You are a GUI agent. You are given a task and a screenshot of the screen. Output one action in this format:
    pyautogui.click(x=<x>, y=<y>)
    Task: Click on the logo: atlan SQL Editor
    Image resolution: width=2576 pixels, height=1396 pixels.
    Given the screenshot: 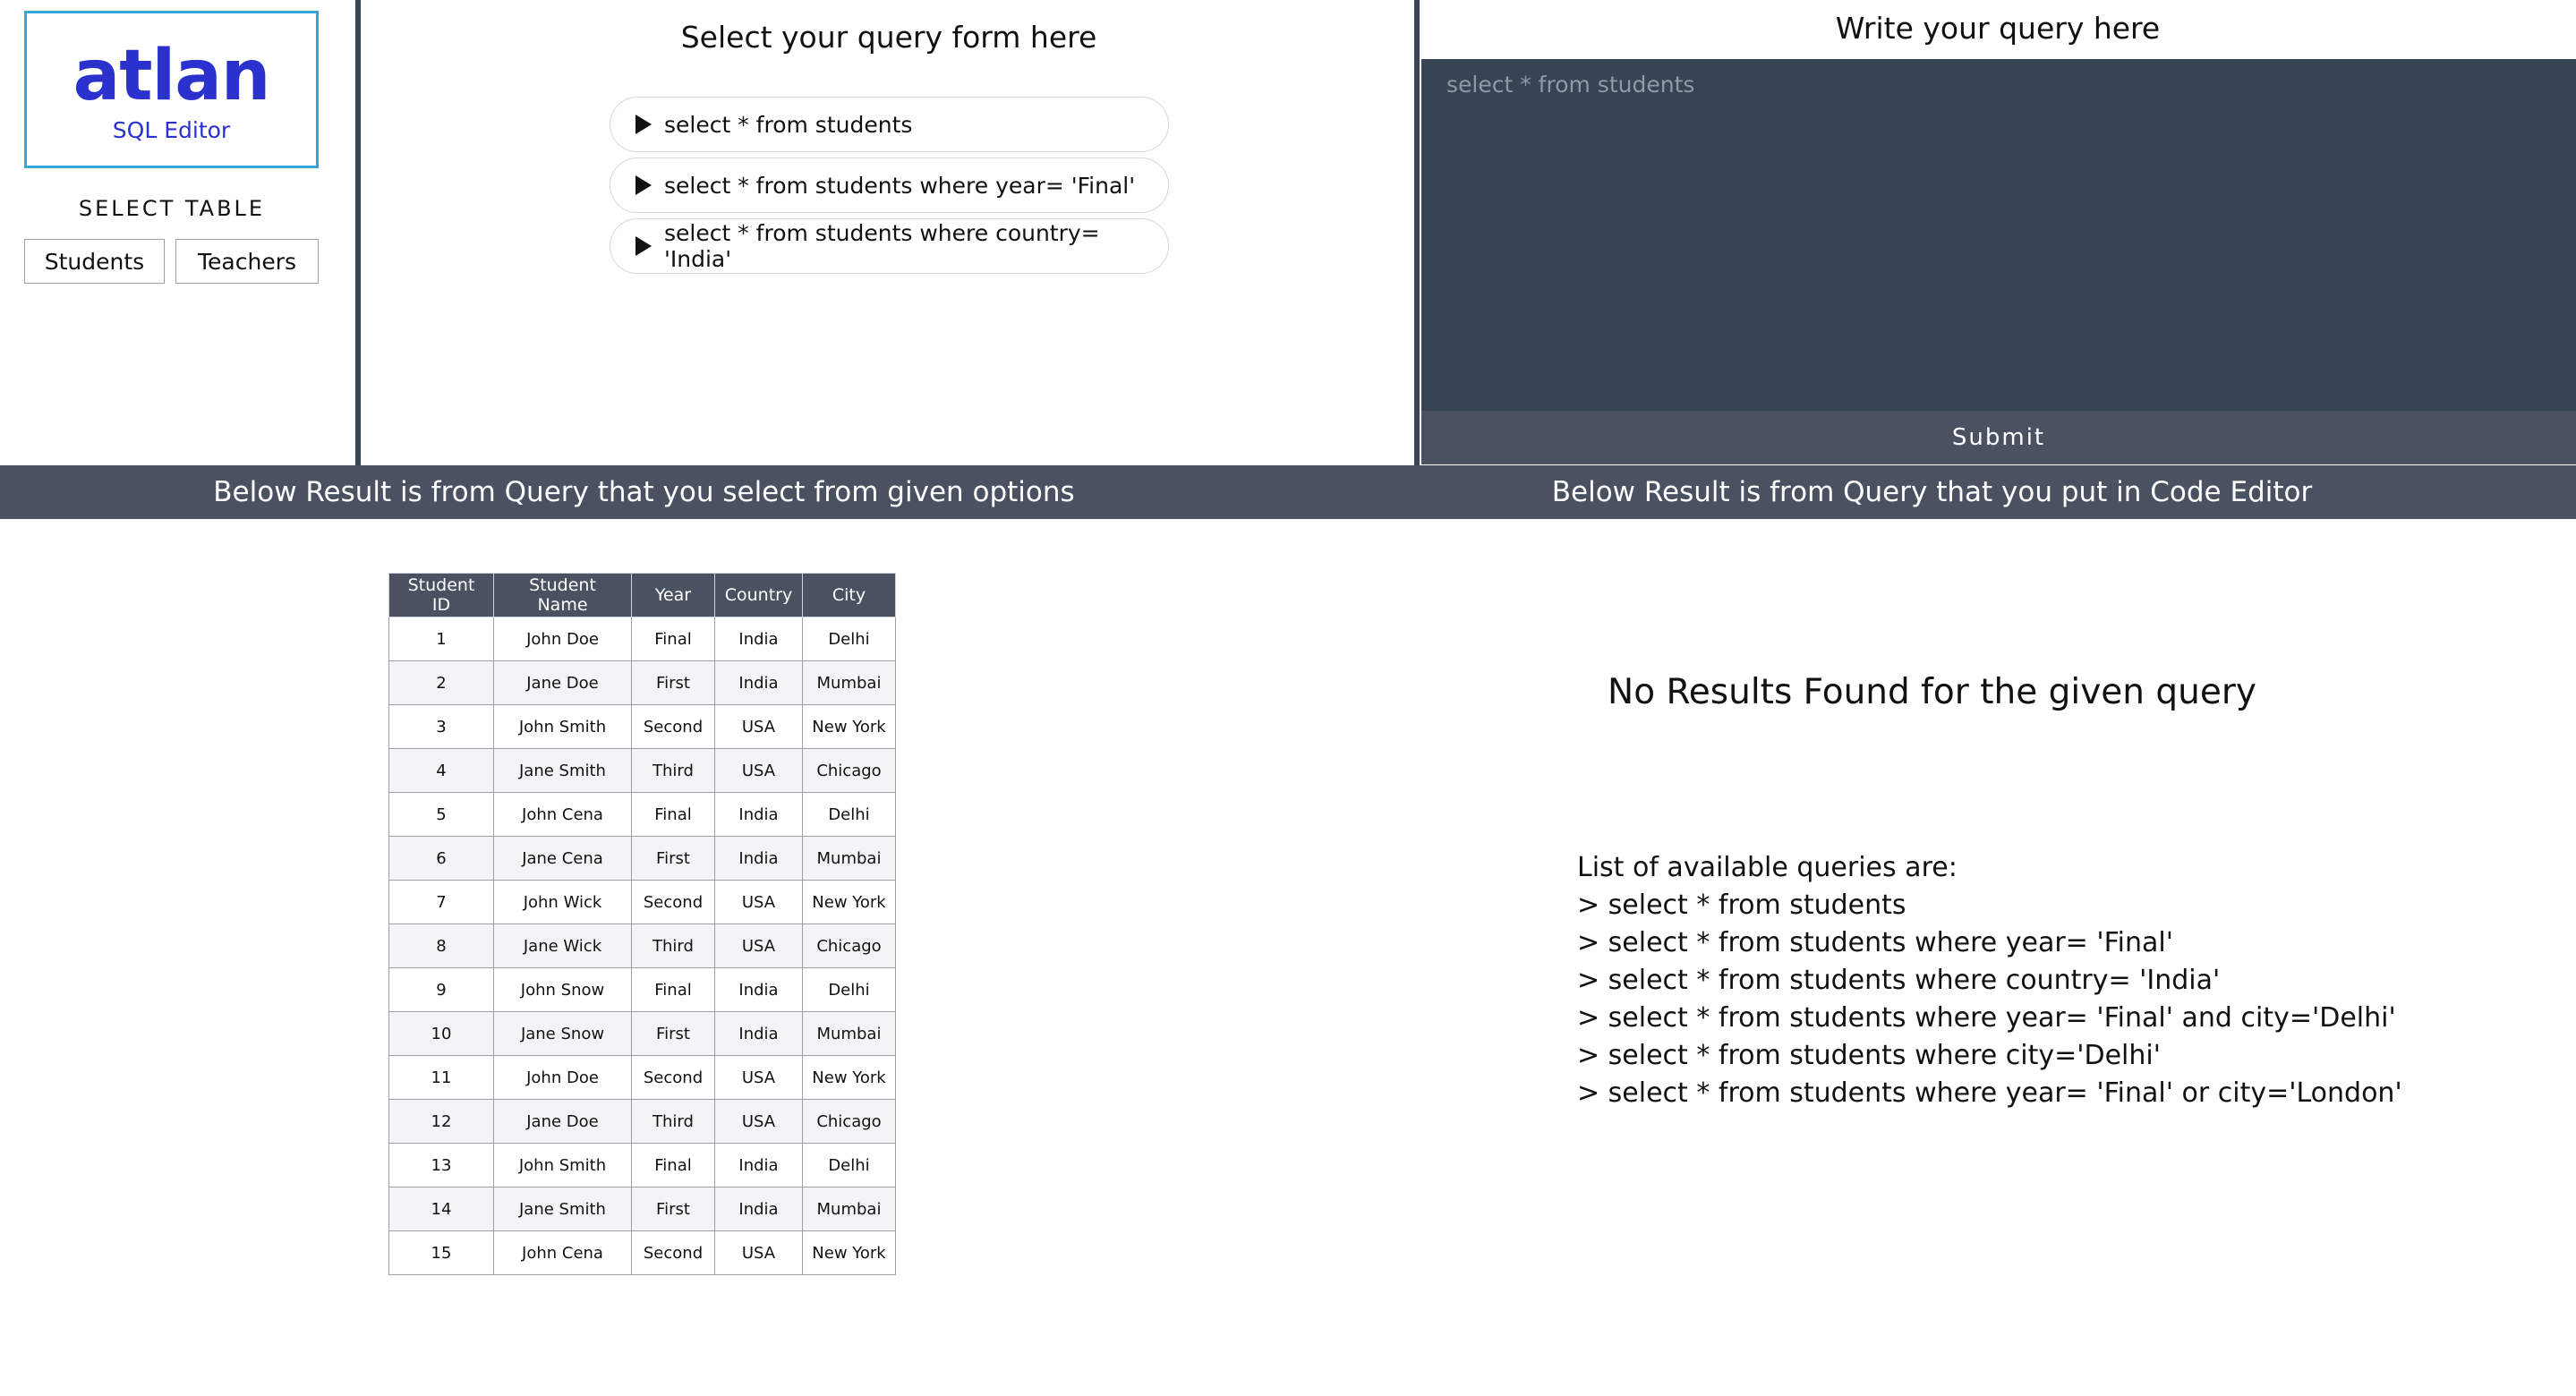 What is the action you would take?
    pyautogui.click(x=171, y=90)
    